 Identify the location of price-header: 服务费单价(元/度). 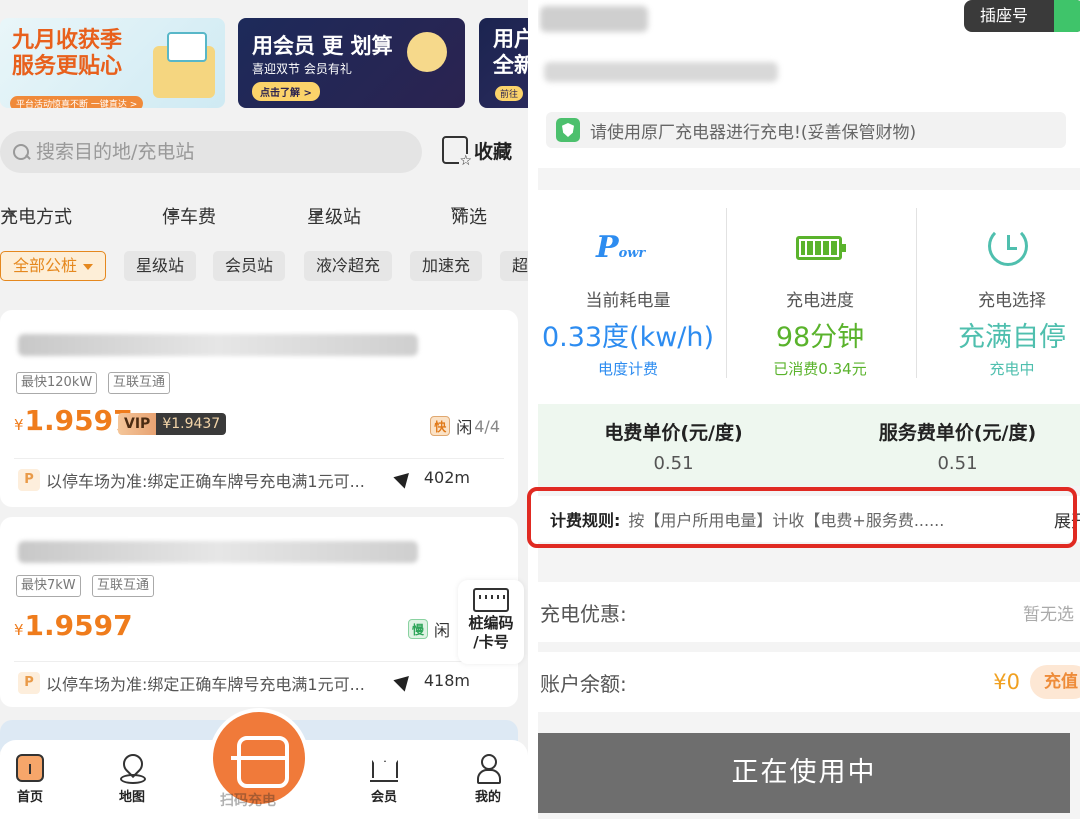
(957, 433).